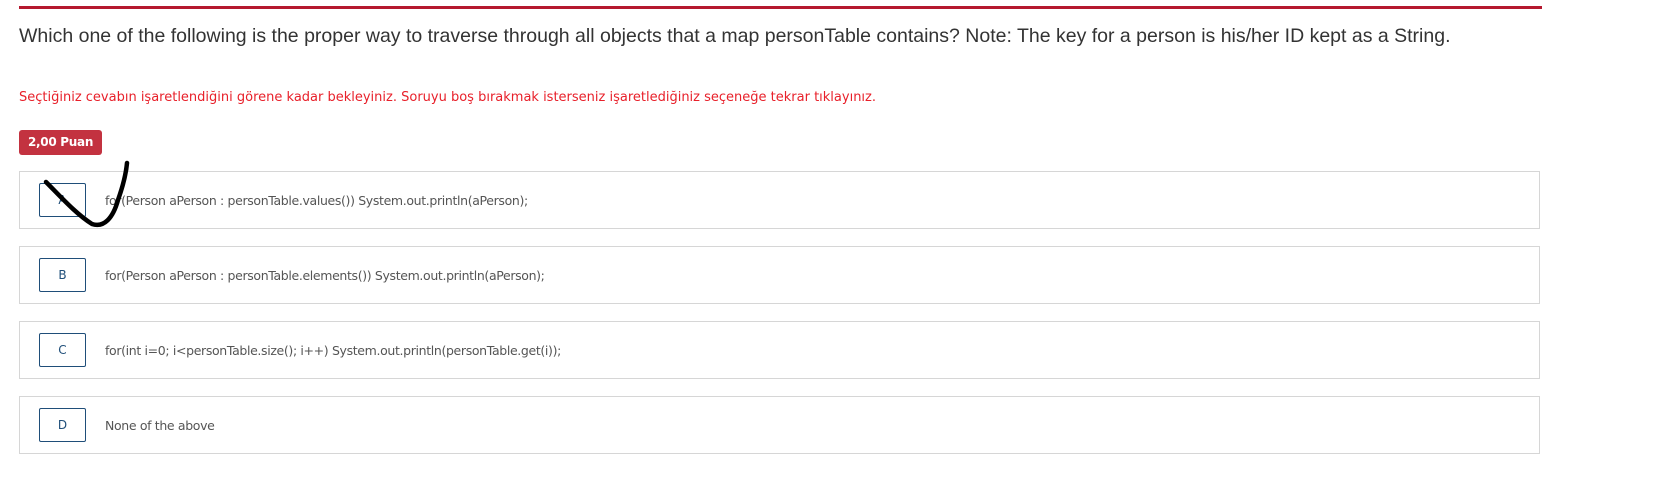 The height and width of the screenshot is (488, 1654). Describe the element at coordinates (779, 425) in the screenshot. I see `option-d: D None of the above` at that location.